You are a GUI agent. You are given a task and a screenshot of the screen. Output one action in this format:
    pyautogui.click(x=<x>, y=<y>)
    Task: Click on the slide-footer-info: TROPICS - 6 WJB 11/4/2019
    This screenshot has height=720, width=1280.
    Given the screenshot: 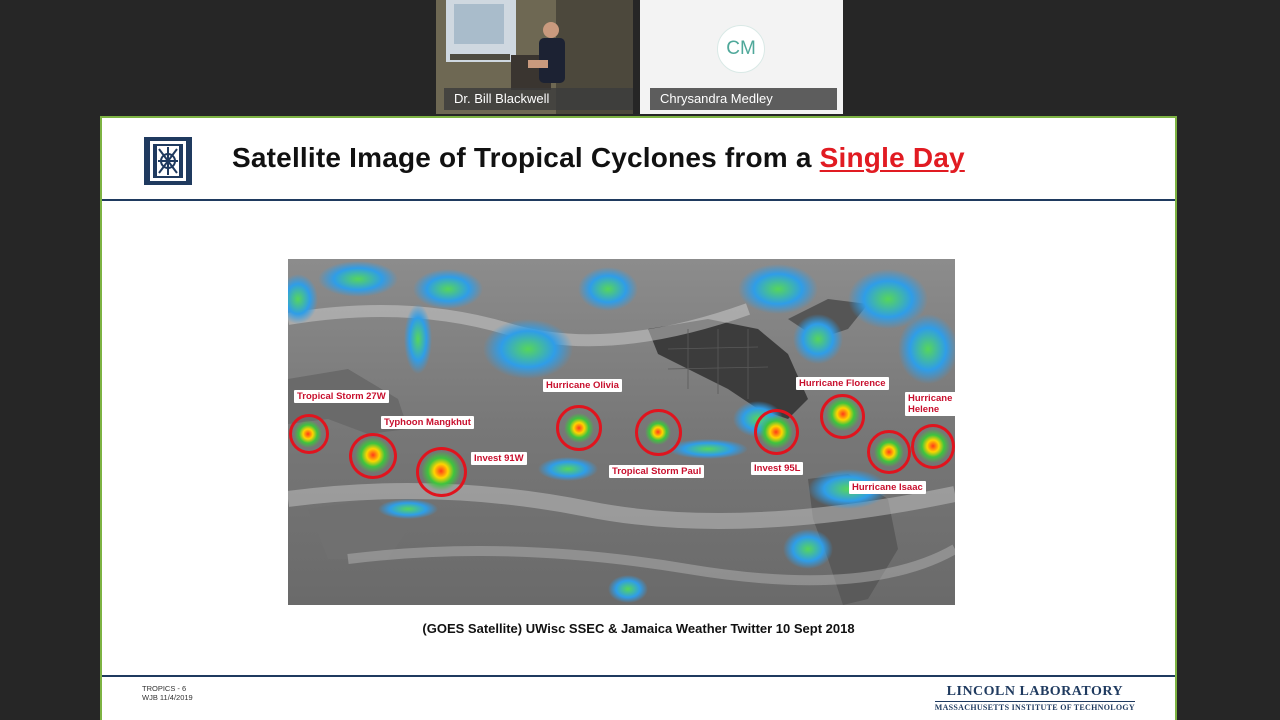 What is the action you would take?
    pyautogui.click(x=167, y=693)
    